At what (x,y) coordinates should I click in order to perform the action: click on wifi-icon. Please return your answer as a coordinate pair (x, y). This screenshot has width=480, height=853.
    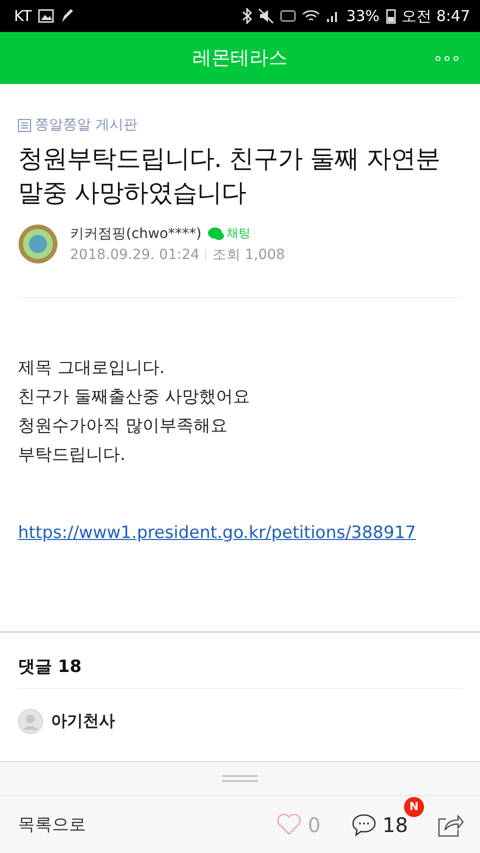
    Looking at the image, I should click on (311, 16).